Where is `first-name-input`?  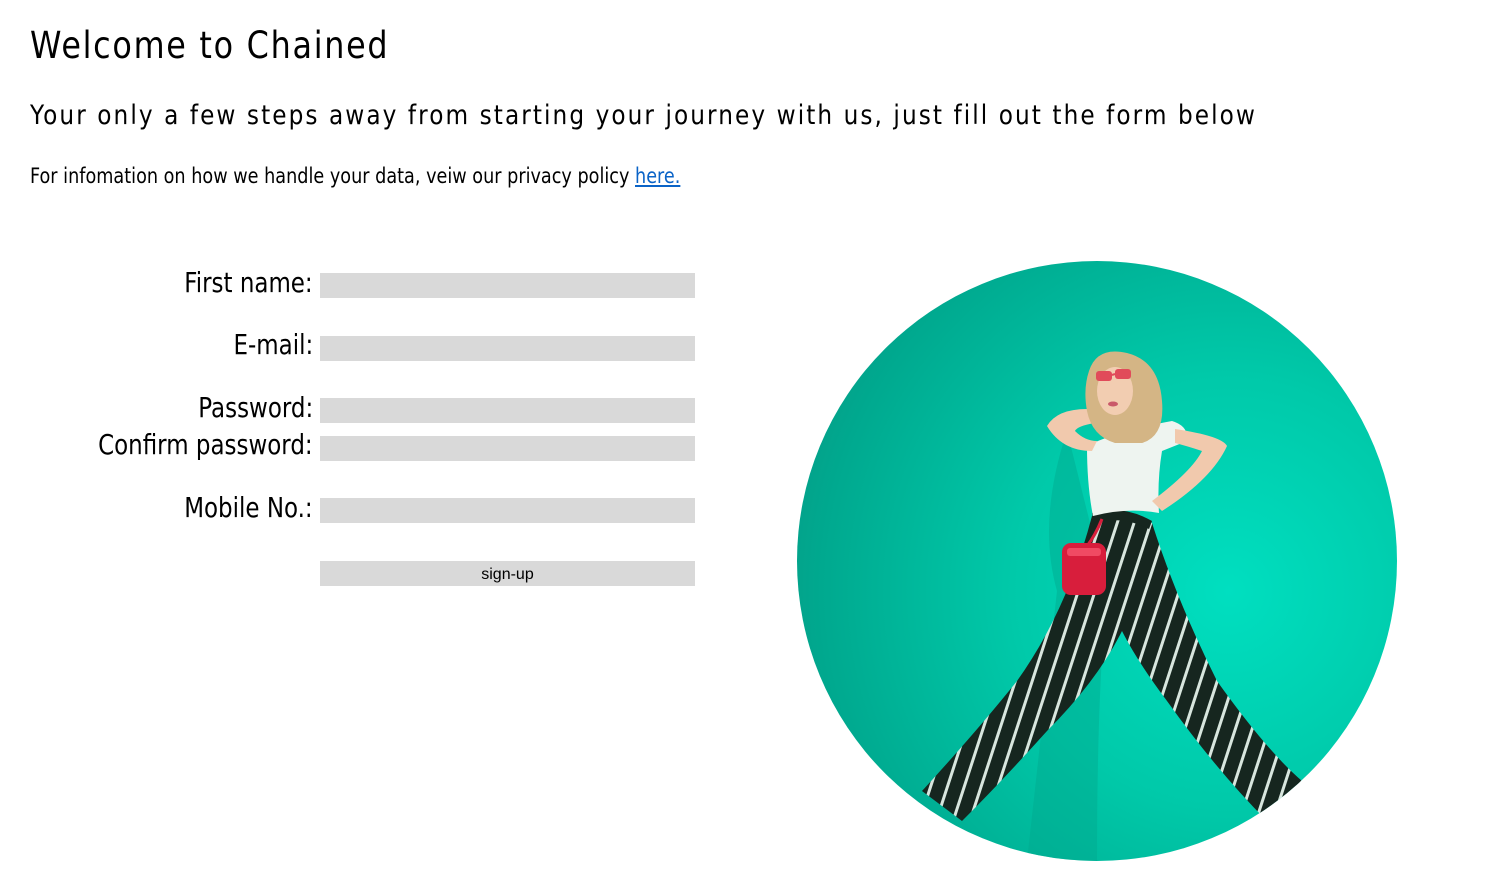 first-name-input is located at coordinates (507, 285).